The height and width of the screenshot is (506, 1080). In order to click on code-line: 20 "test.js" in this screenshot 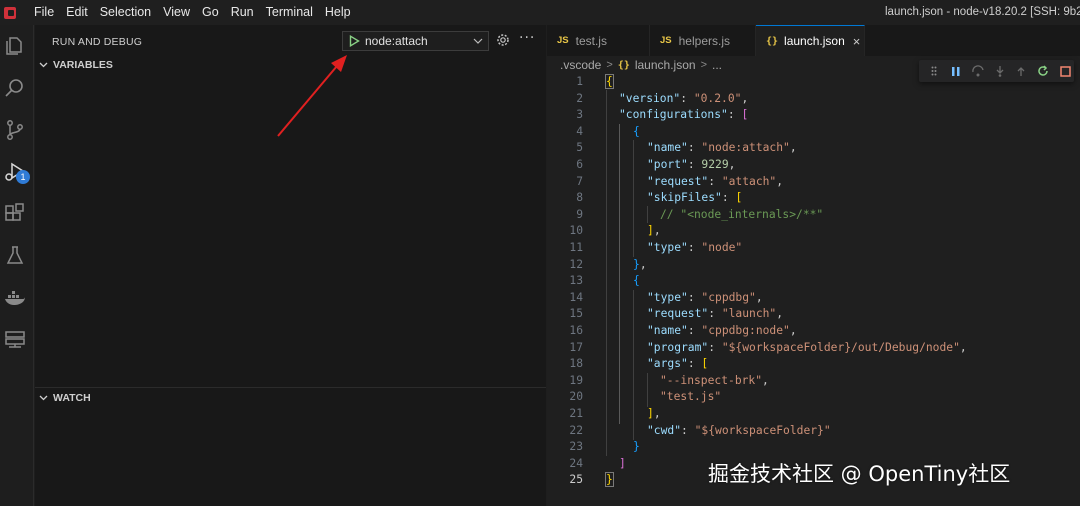, I will do `click(645, 397)`.